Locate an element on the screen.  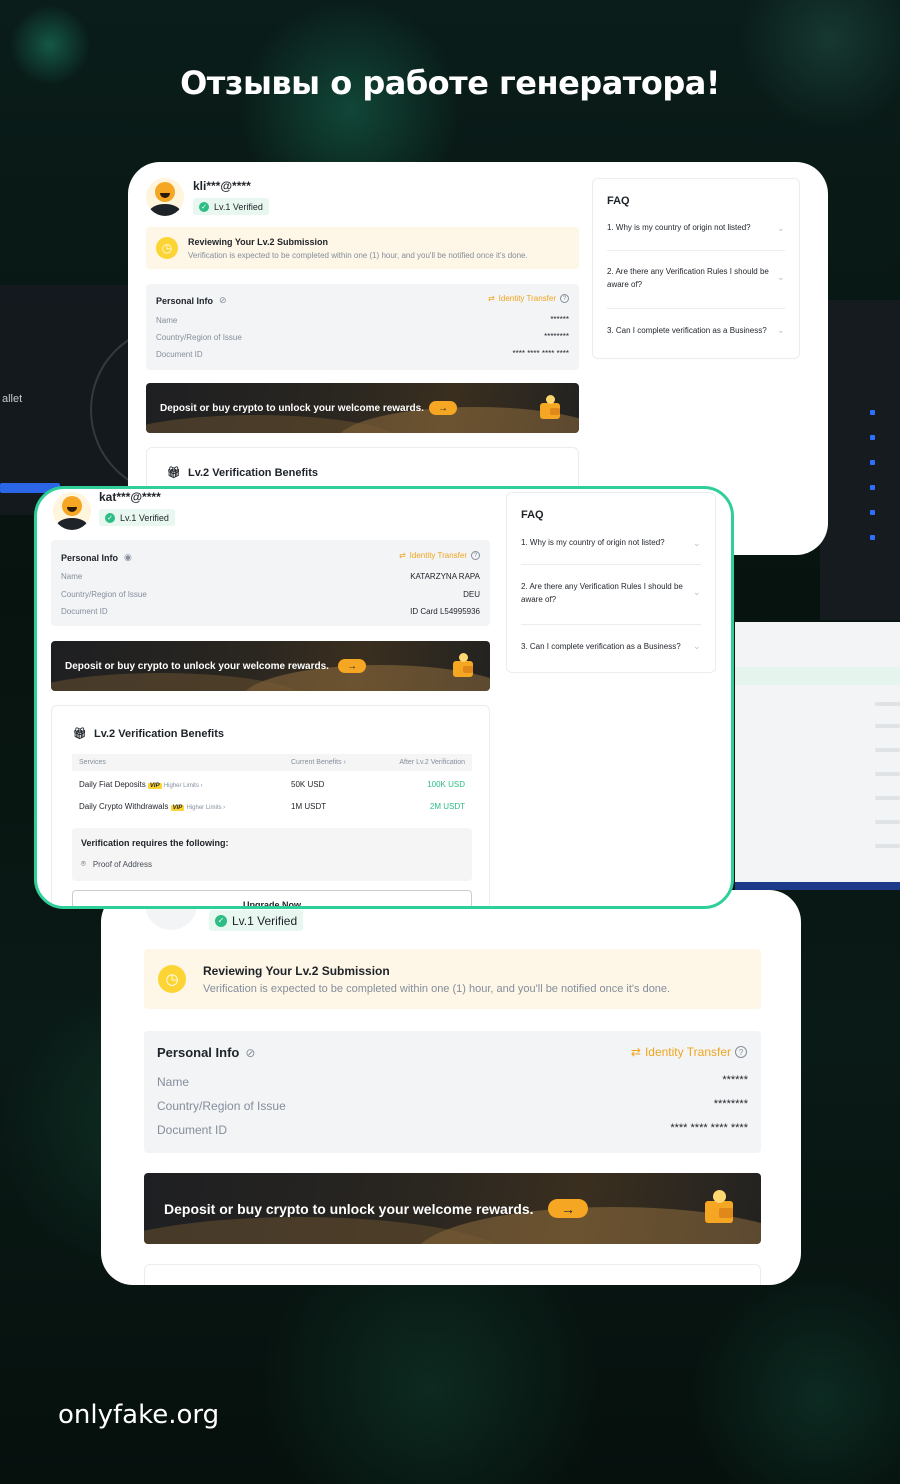
background-table-panel is located at coordinates (817, 753).